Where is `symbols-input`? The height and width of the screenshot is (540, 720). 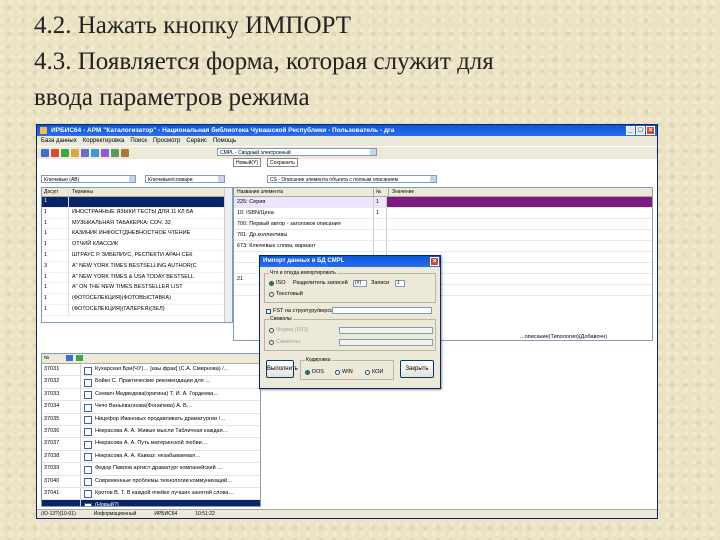 symbols-input is located at coordinates (386, 342).